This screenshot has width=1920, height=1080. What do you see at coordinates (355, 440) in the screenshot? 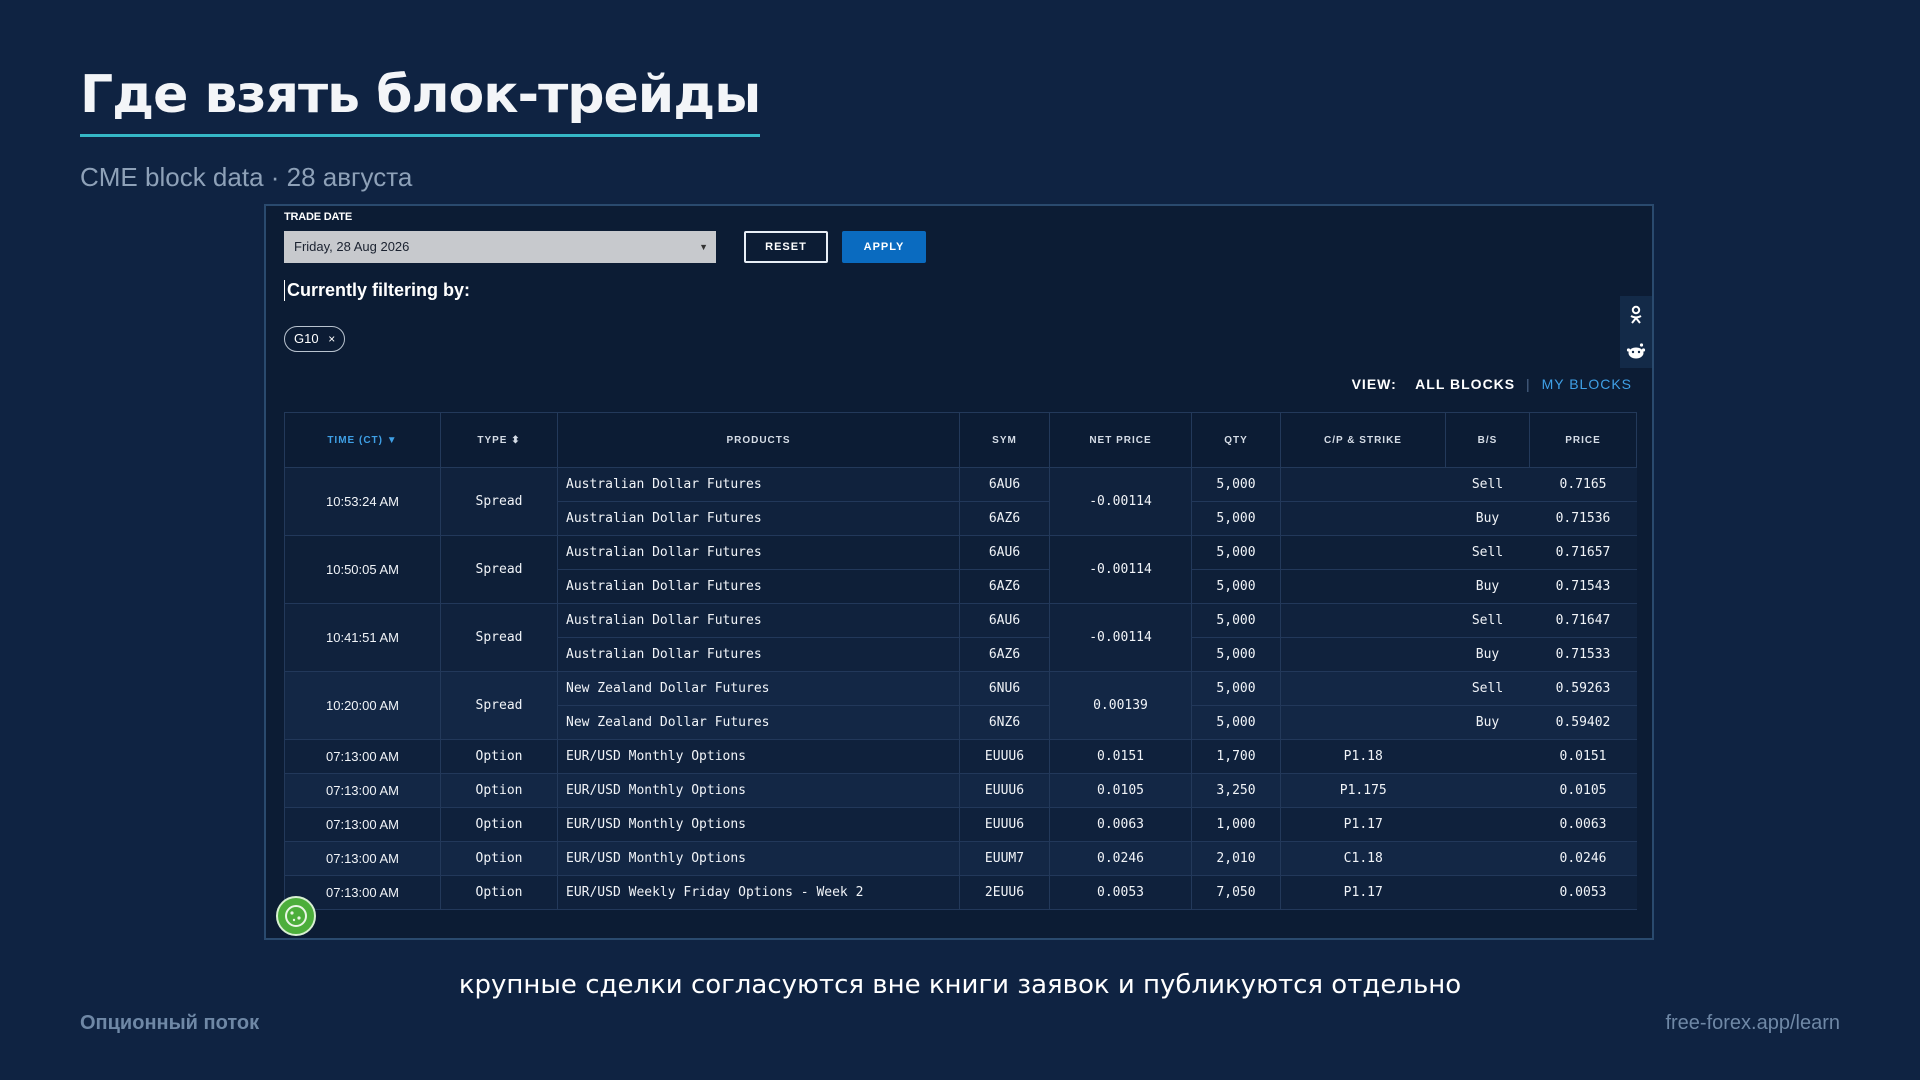
I see `col-header-time-label: TIME (CT)` at bounding box center [355, 440].